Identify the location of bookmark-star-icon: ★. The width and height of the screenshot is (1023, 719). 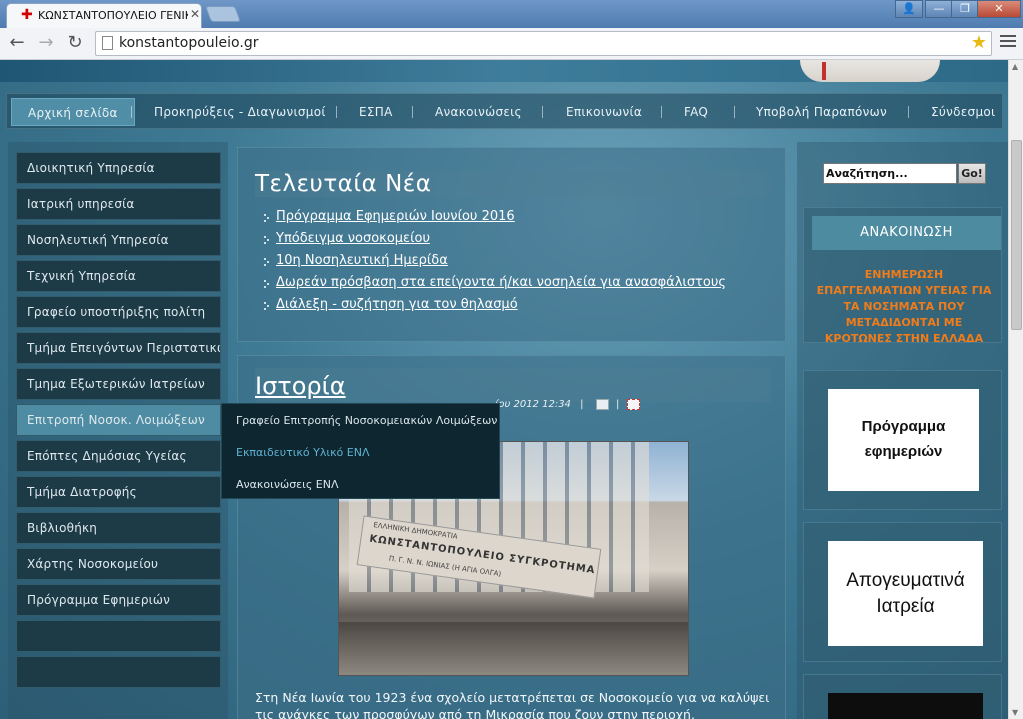
(979, 42).